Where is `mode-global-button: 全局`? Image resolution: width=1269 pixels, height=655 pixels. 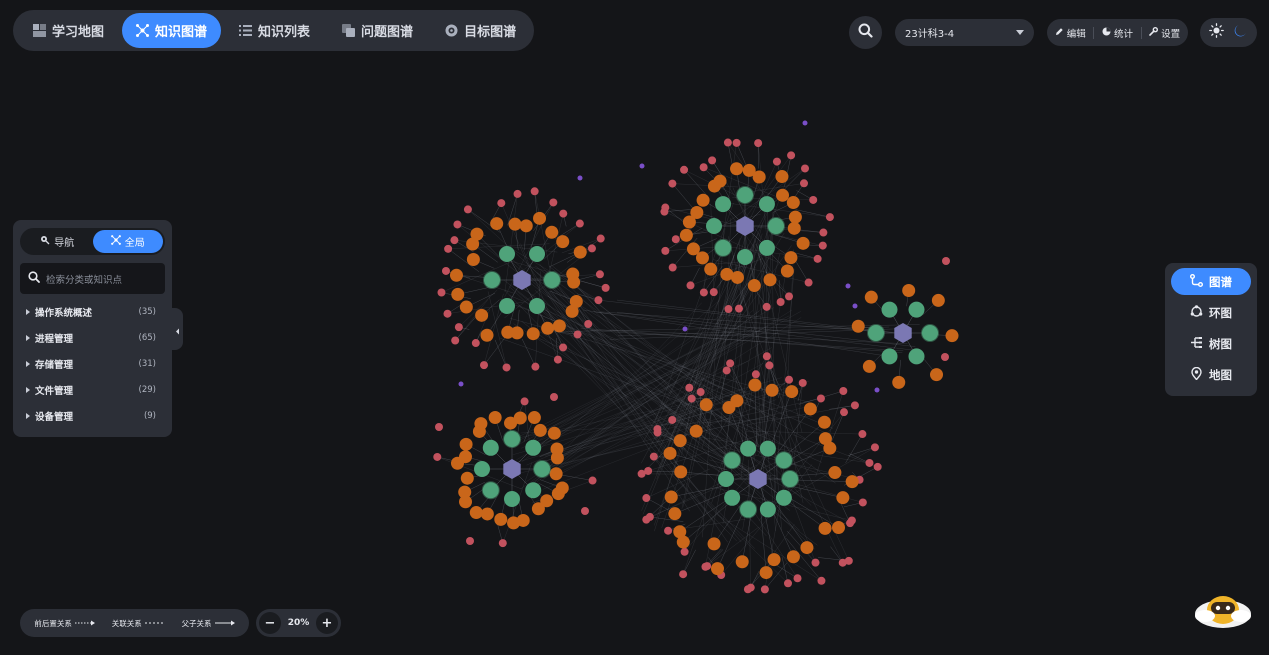
mode-global-button: 全局 is located at coordinates (127, 241).